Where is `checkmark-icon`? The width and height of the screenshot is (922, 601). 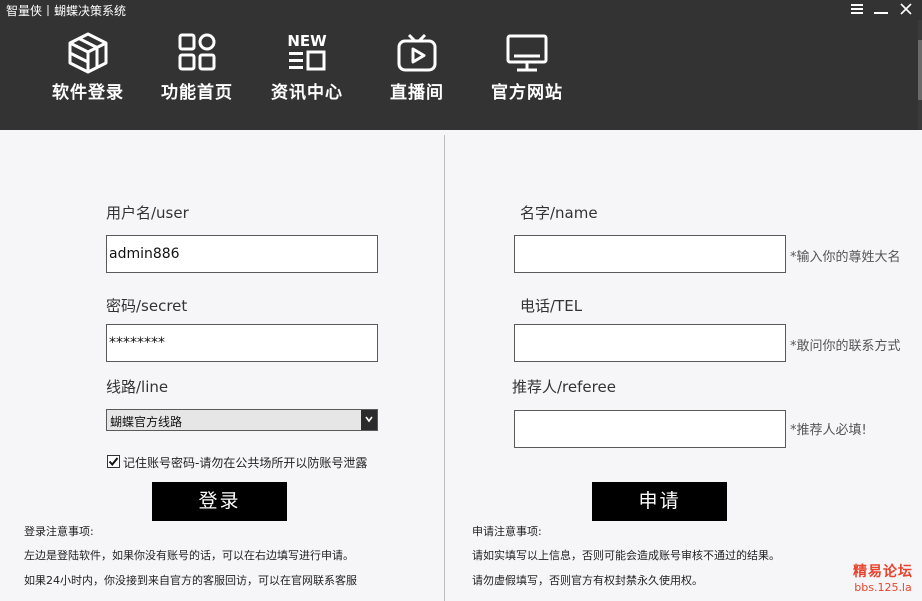
checkmark-icon is located at coordinates (113, 462).